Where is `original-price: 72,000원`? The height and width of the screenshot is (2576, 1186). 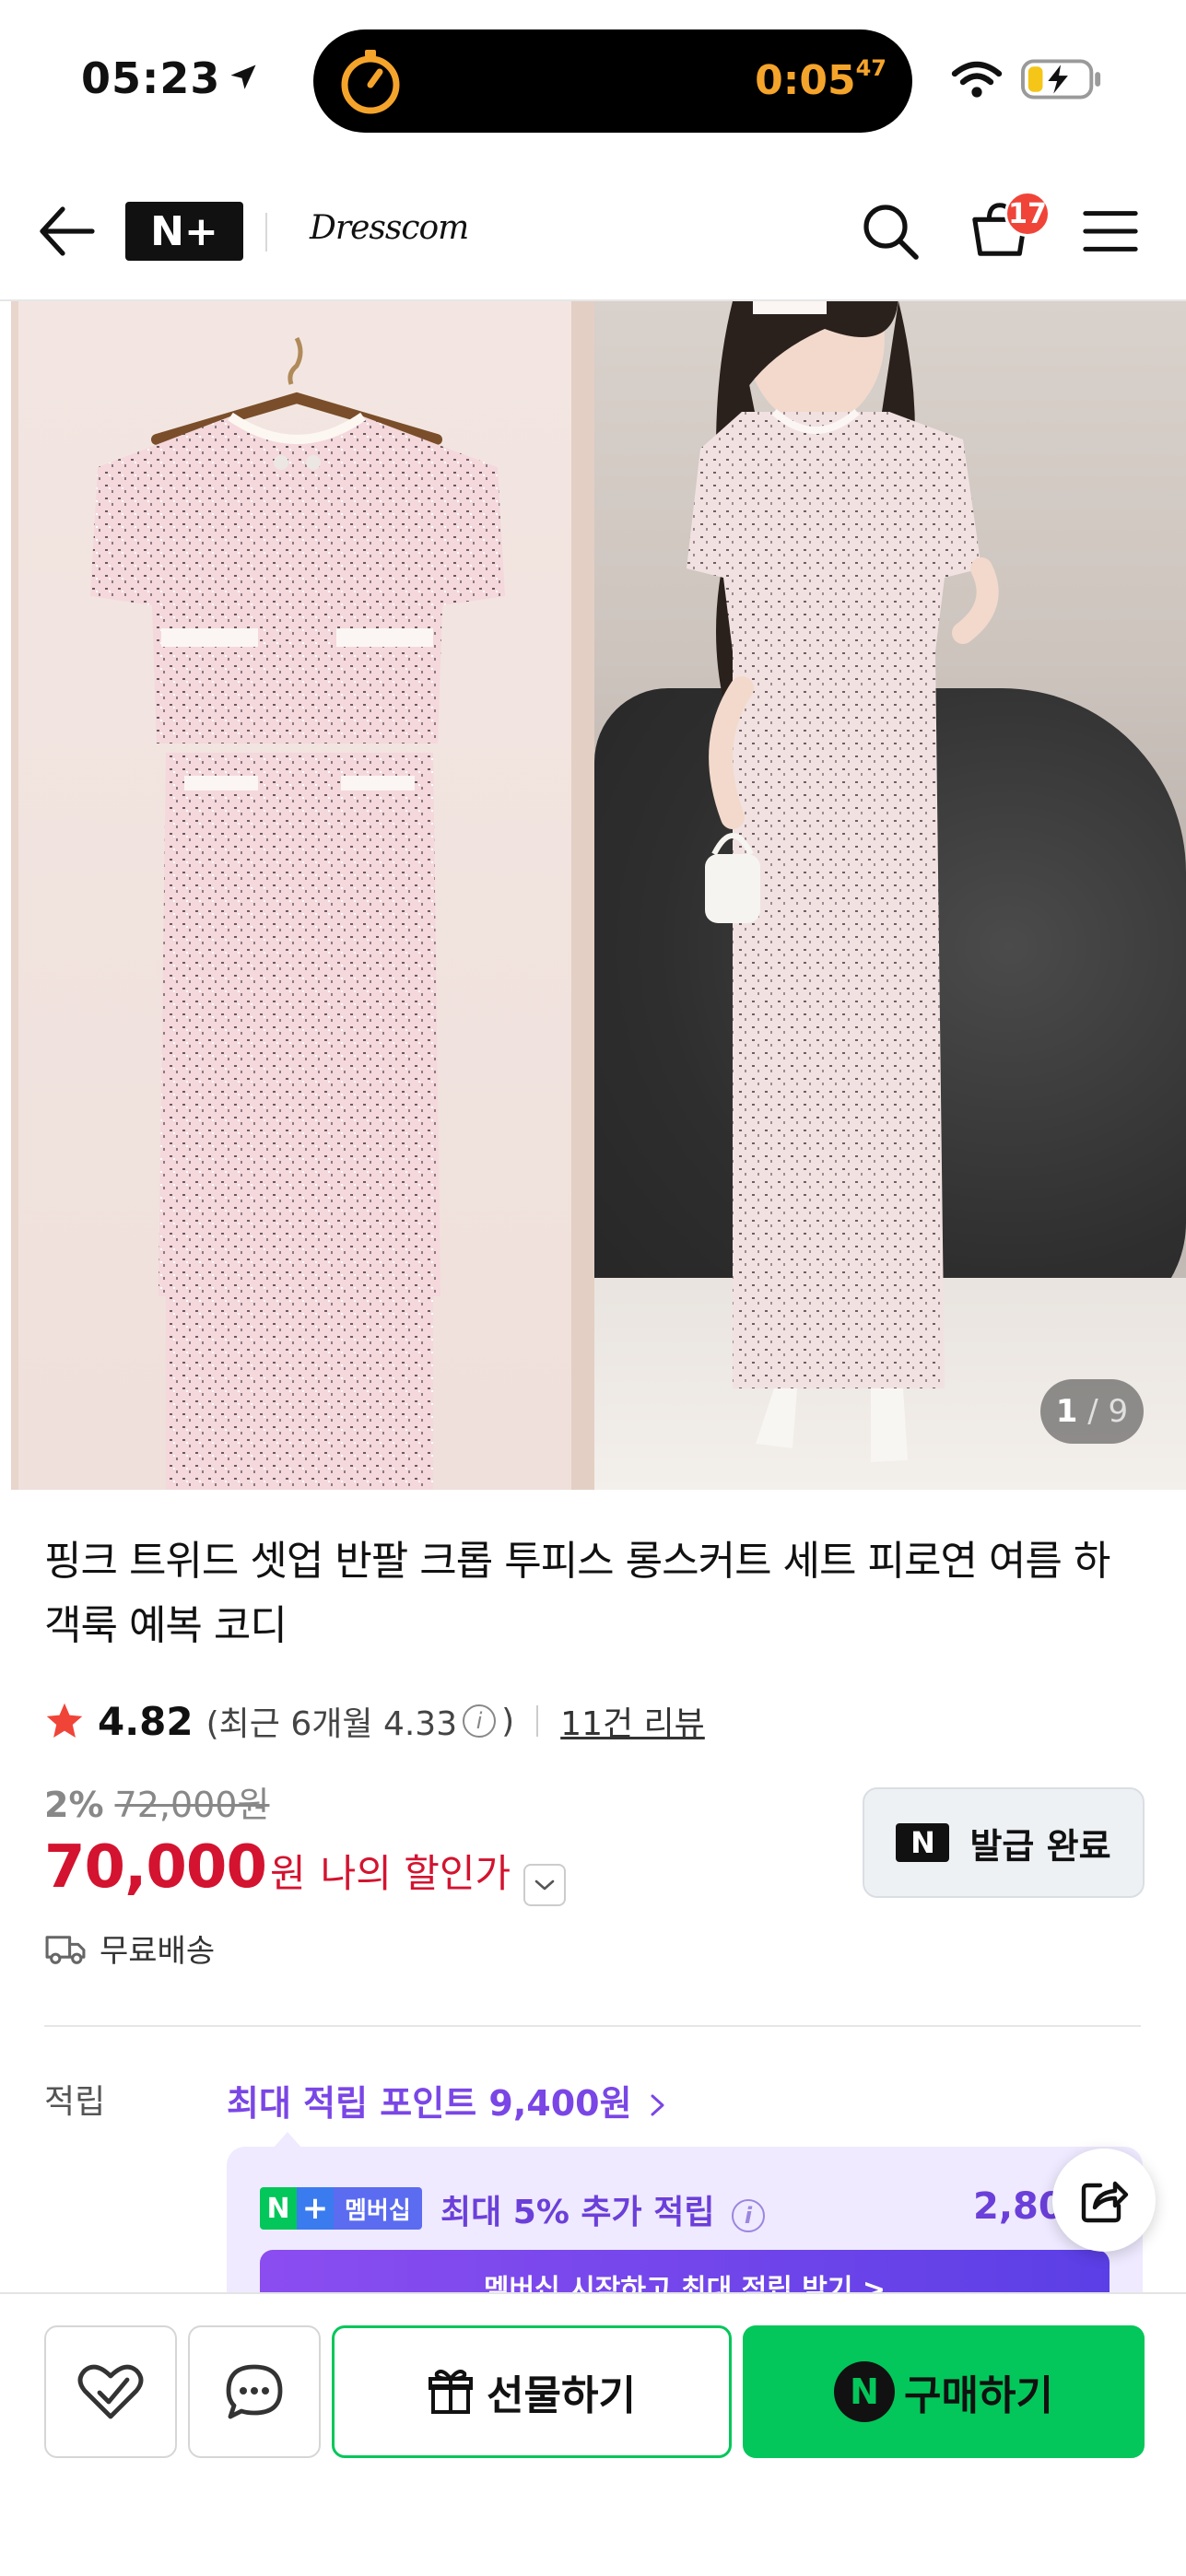
original-price: 72,000원 is located at coordinates (192, 1805).